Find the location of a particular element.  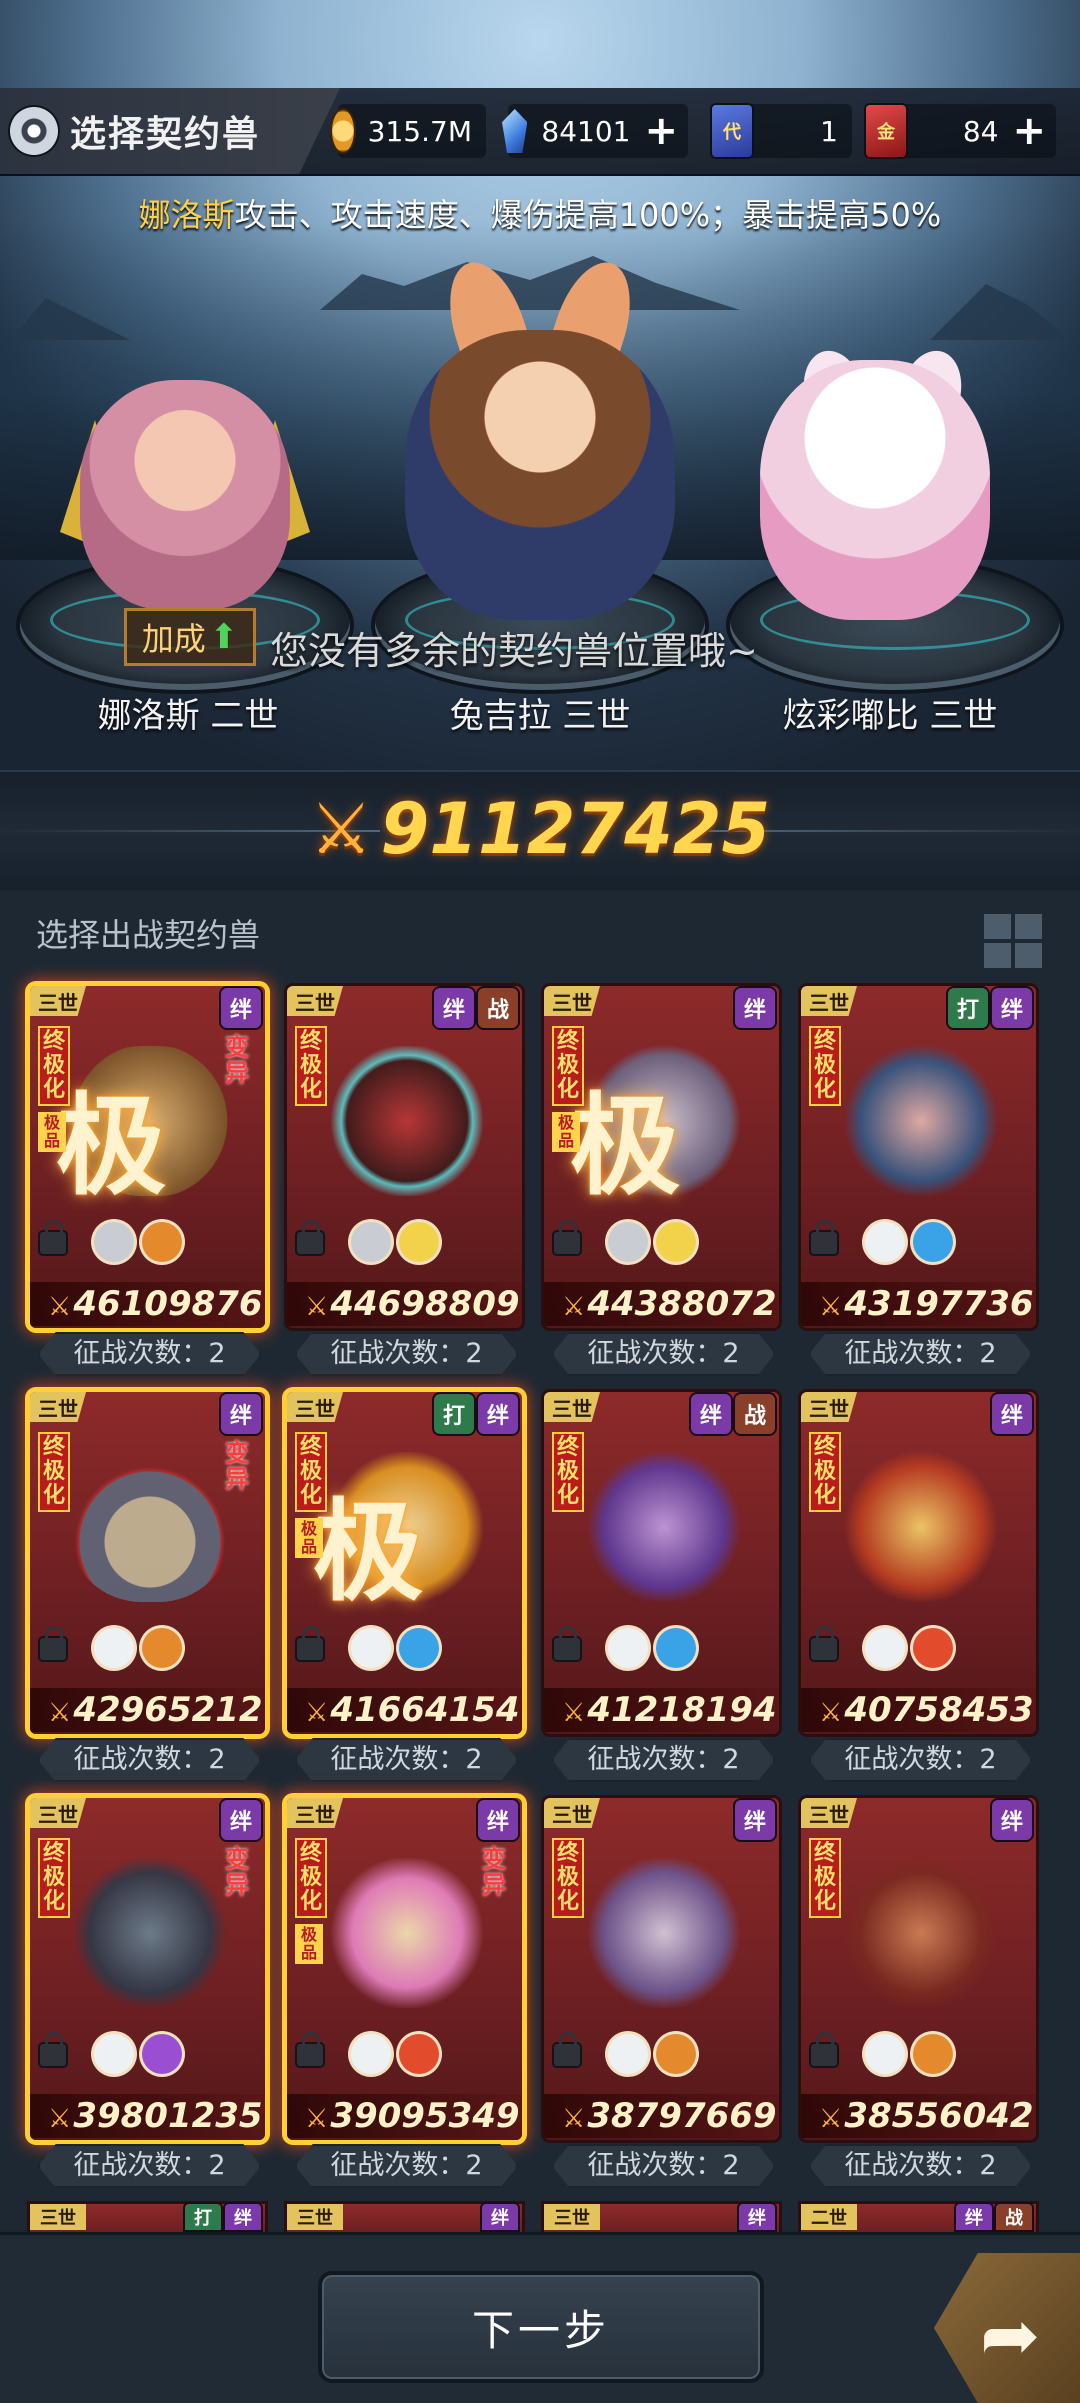

title-area: 选择契约兽 is located at coordinates (170, 131).